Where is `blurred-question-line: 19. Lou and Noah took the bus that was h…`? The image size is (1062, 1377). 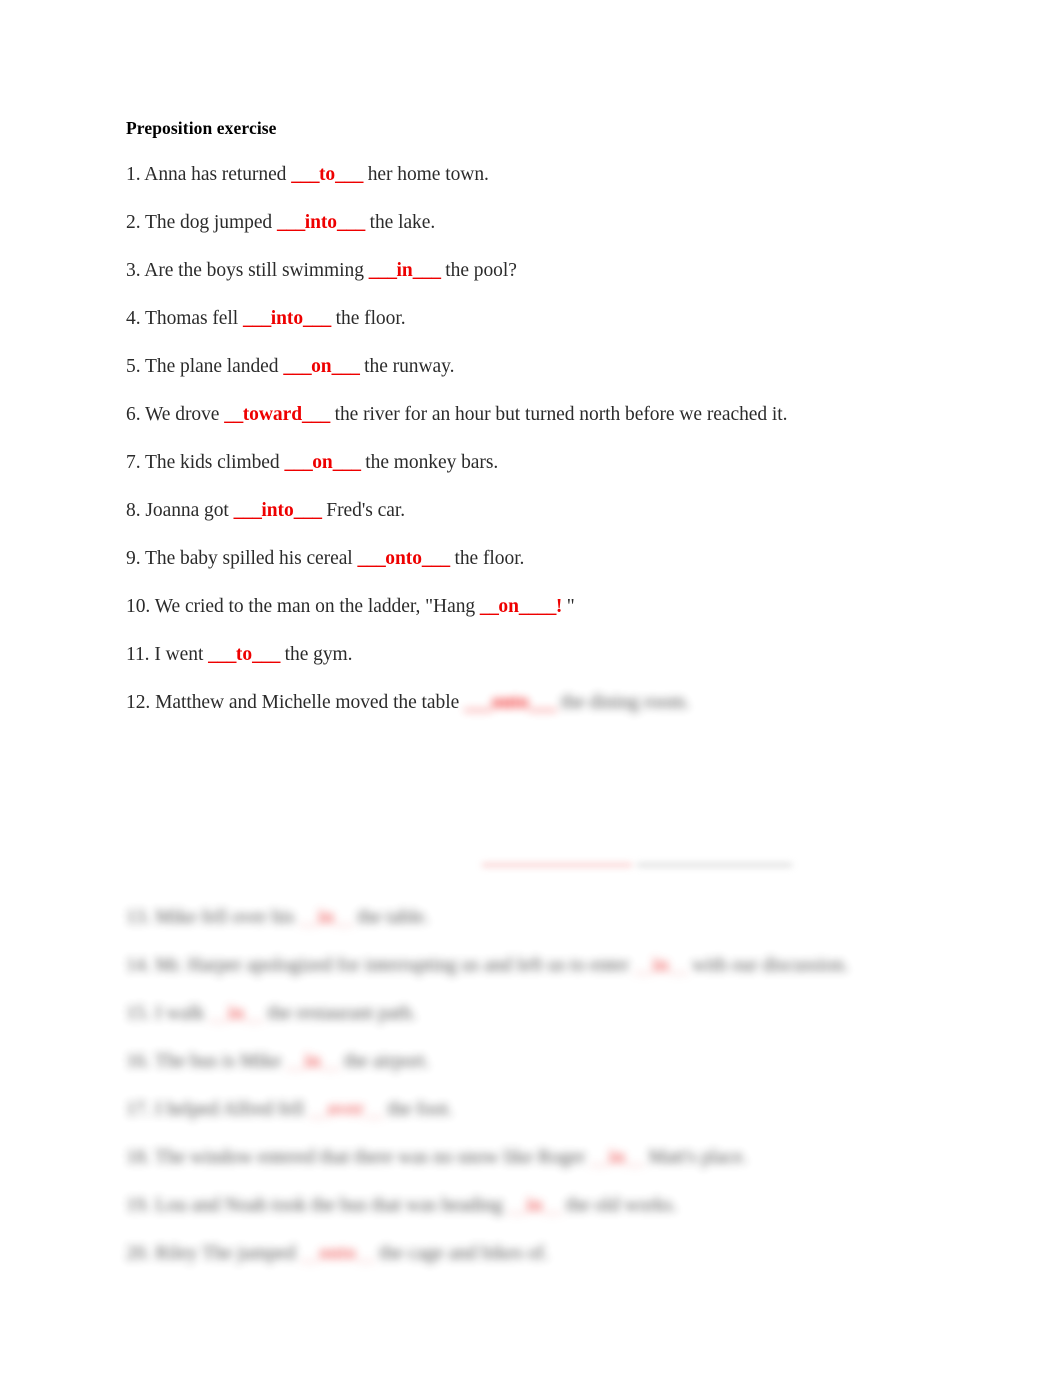
blurred-question-line: 19. Lou and Noah took the bus that was h… is located at coordinates (401, 1206).